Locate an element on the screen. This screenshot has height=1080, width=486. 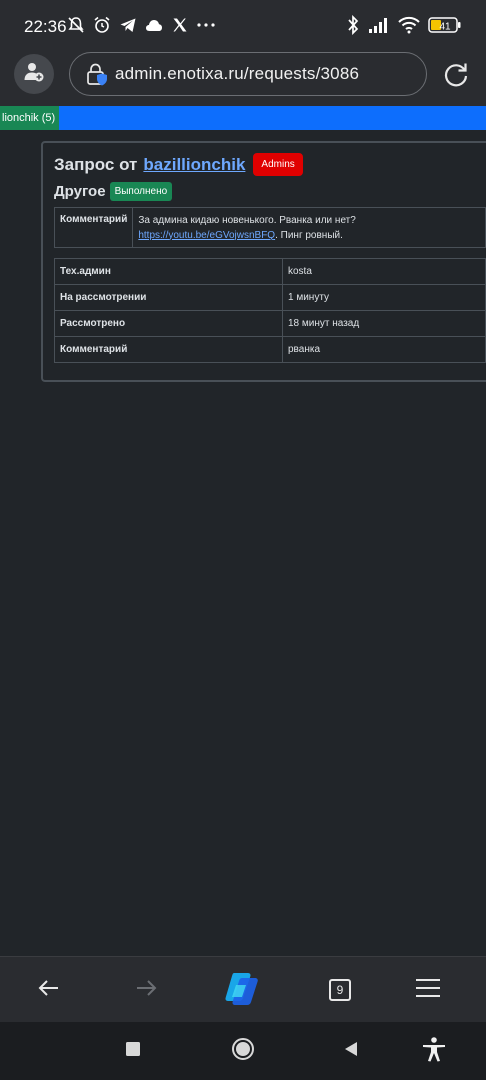
bluetooth-icon is located at coordinates (353, 25).